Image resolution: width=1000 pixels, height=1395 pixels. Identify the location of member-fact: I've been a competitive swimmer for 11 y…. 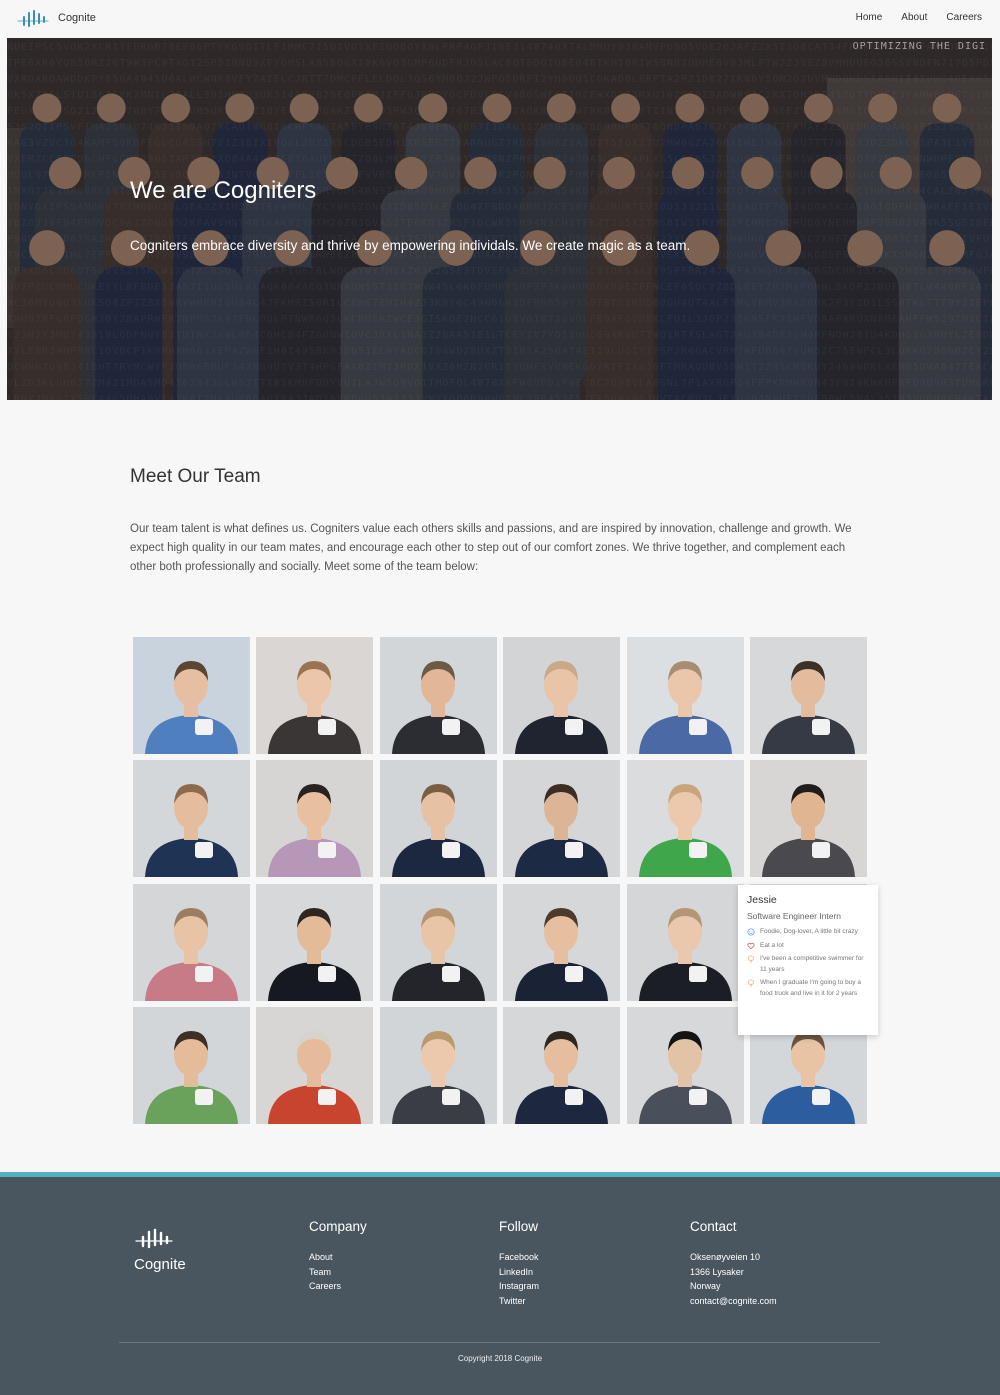
(808, 964).